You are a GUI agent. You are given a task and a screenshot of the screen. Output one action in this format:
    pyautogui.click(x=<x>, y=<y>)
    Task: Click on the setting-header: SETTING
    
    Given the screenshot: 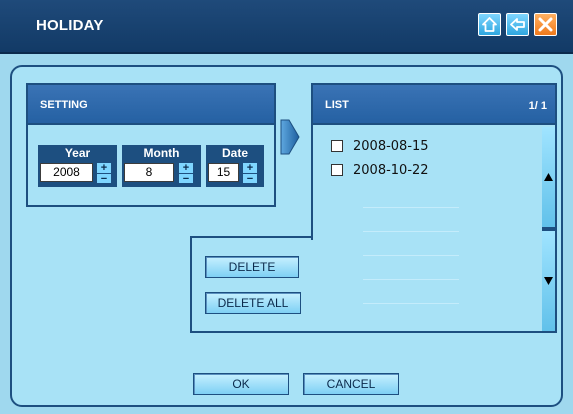 What is the action you would take?
    pyautogui.click(x=151, y=105)
    